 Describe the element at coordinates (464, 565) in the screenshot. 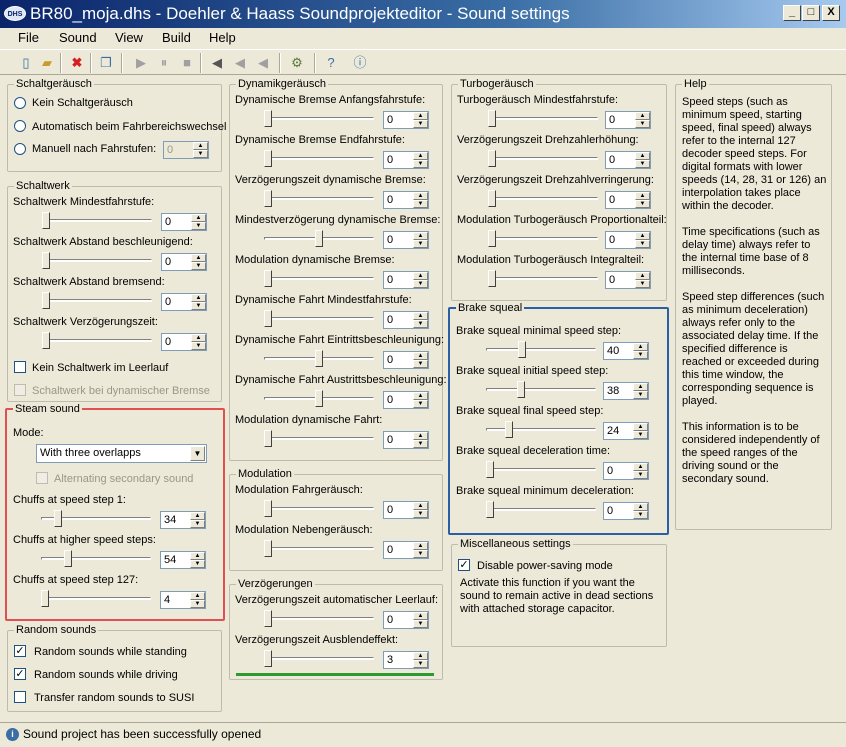

I see `checkbox-disable-power-saving: ✓` at that location.